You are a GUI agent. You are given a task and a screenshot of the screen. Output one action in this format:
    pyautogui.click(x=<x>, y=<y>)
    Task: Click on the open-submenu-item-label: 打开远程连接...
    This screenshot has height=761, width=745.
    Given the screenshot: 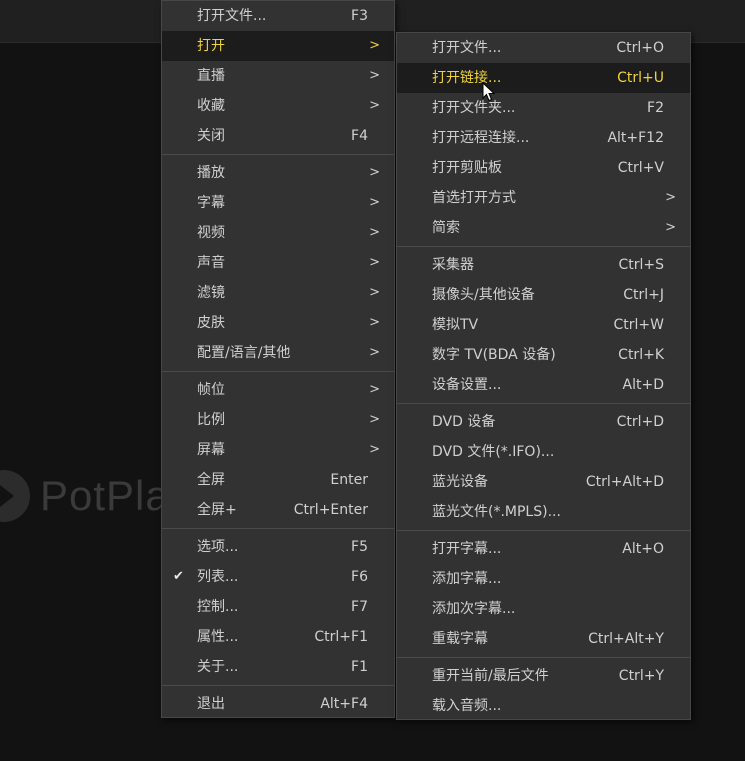 What is the action you would take?
    pyautogui.click(x=481, y=138)
    